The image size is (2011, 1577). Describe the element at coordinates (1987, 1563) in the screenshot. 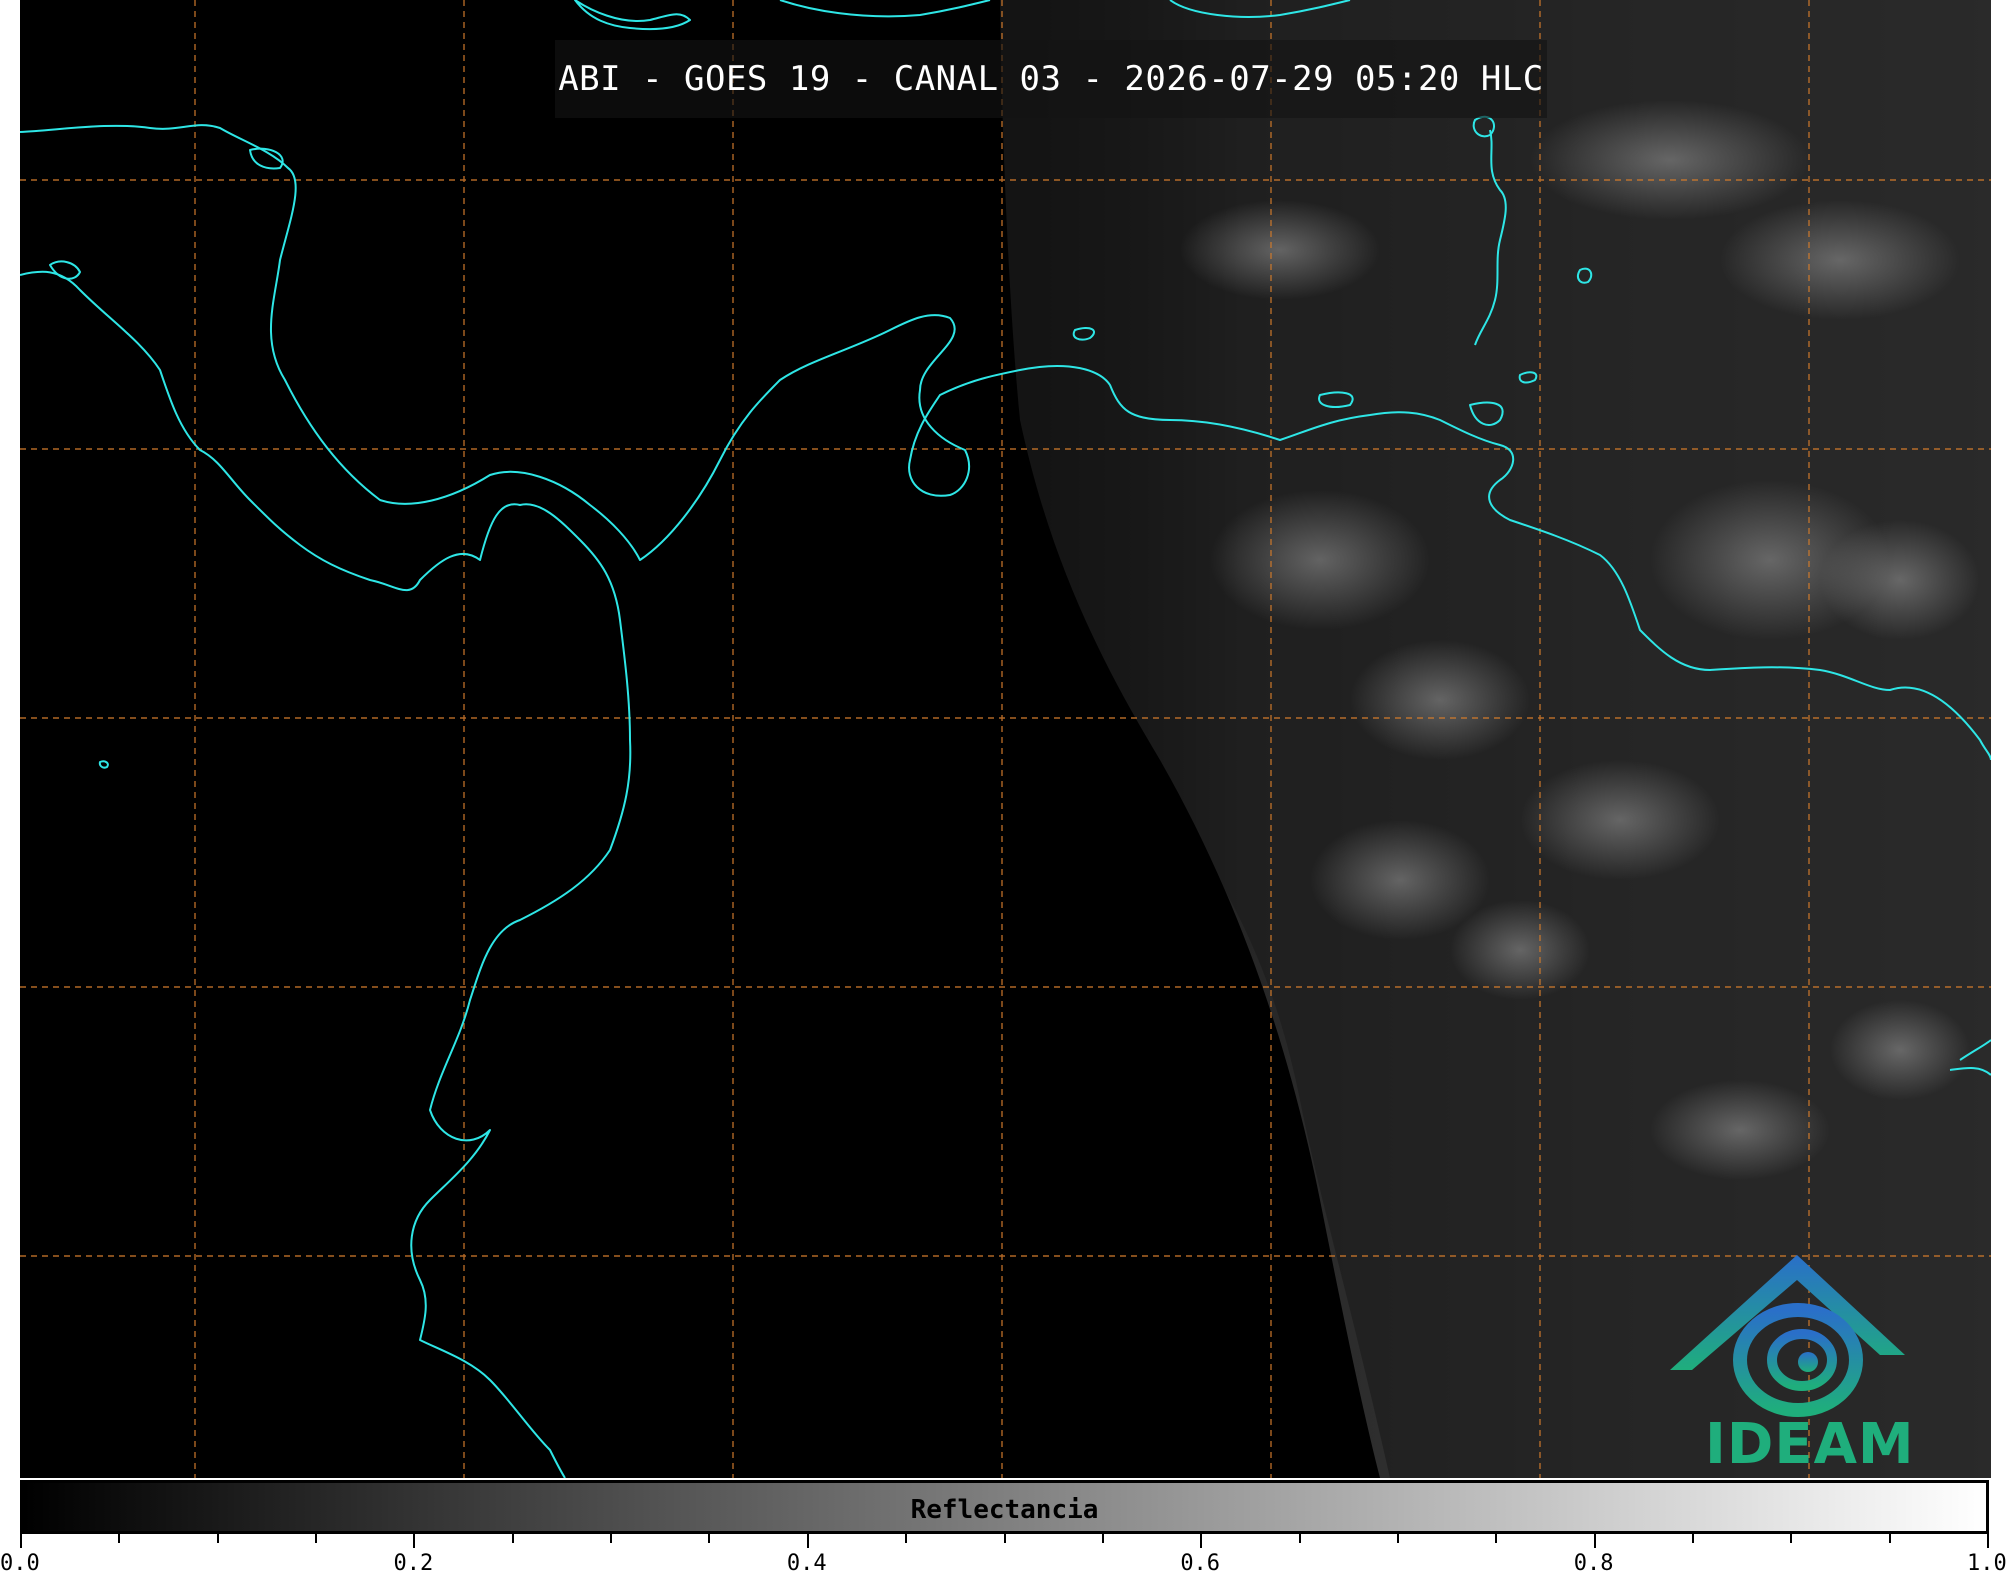

I see `colorbar-tick-label: 1.0` at that location.